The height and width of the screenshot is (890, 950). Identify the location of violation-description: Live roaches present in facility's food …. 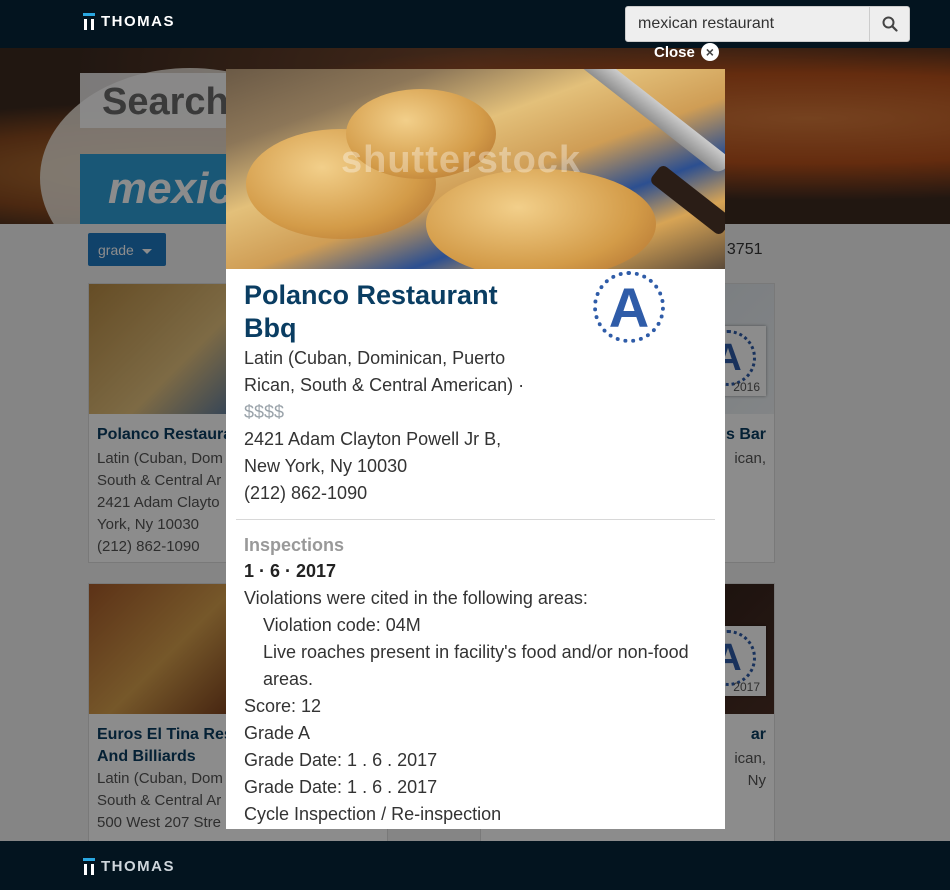
(476, 665).